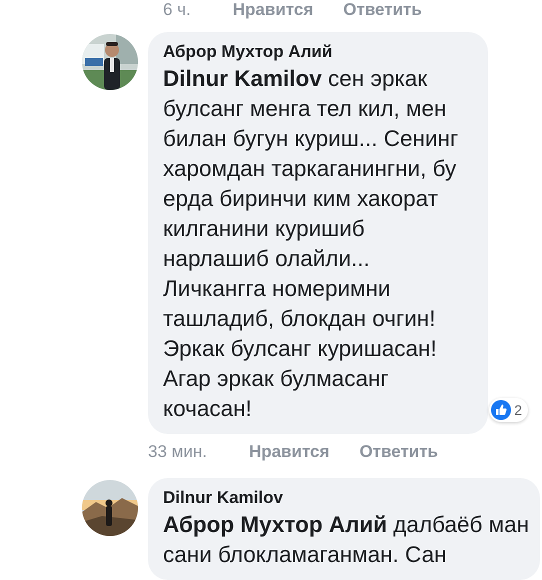 The image size is (542, 580). I want to click on thumbs-up-icon, so click(501, 410).